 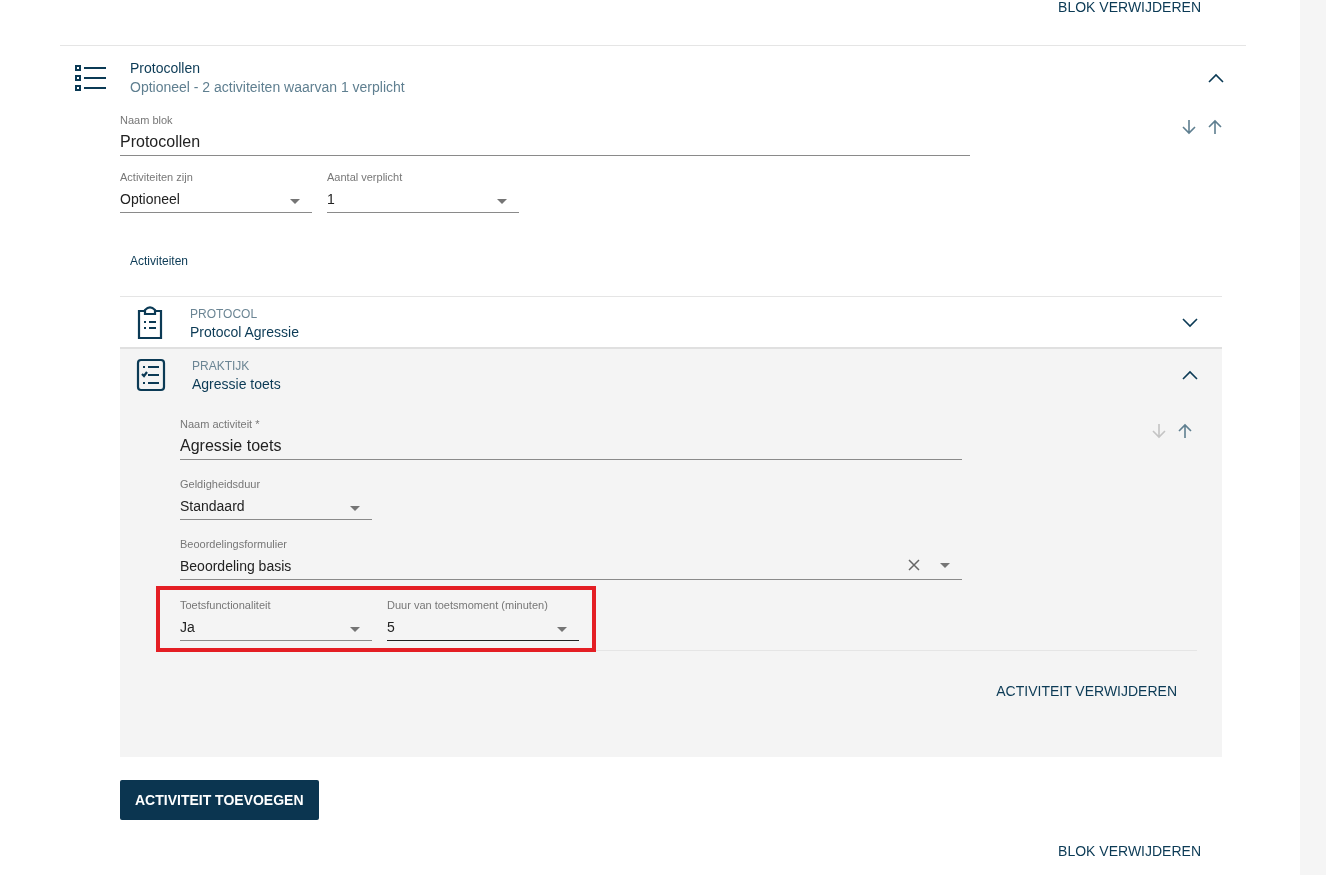 What do you see at coordinates (276, 619) in the screenshot?
I see `select-field: Toetsfunctionaliteit Ja` at bounding box center [276, 619].